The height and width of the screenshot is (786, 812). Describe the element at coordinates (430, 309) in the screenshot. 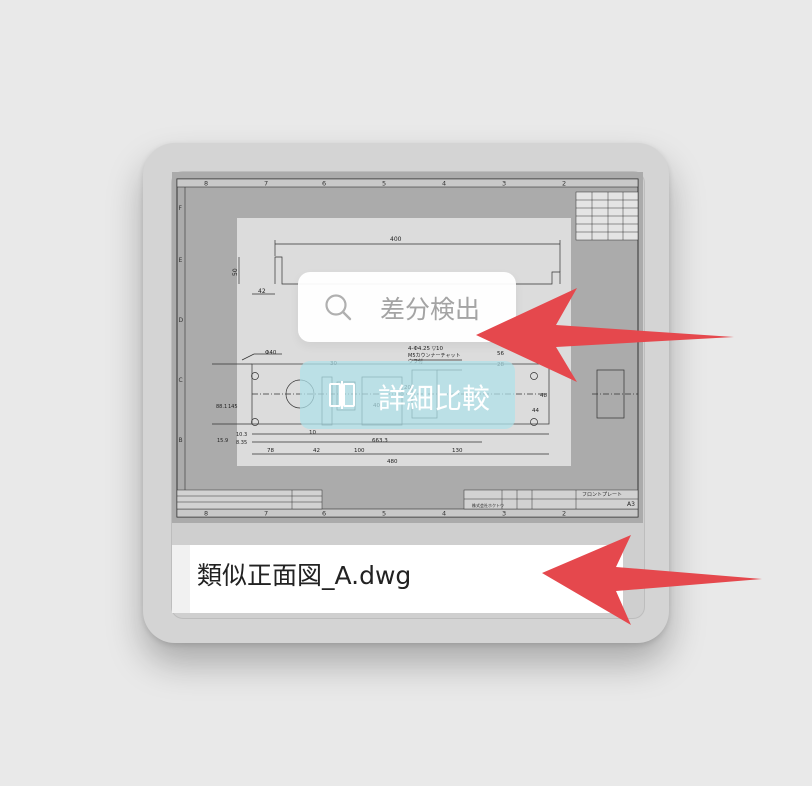

I see `diff-detect-label: 差分検出` at that location.